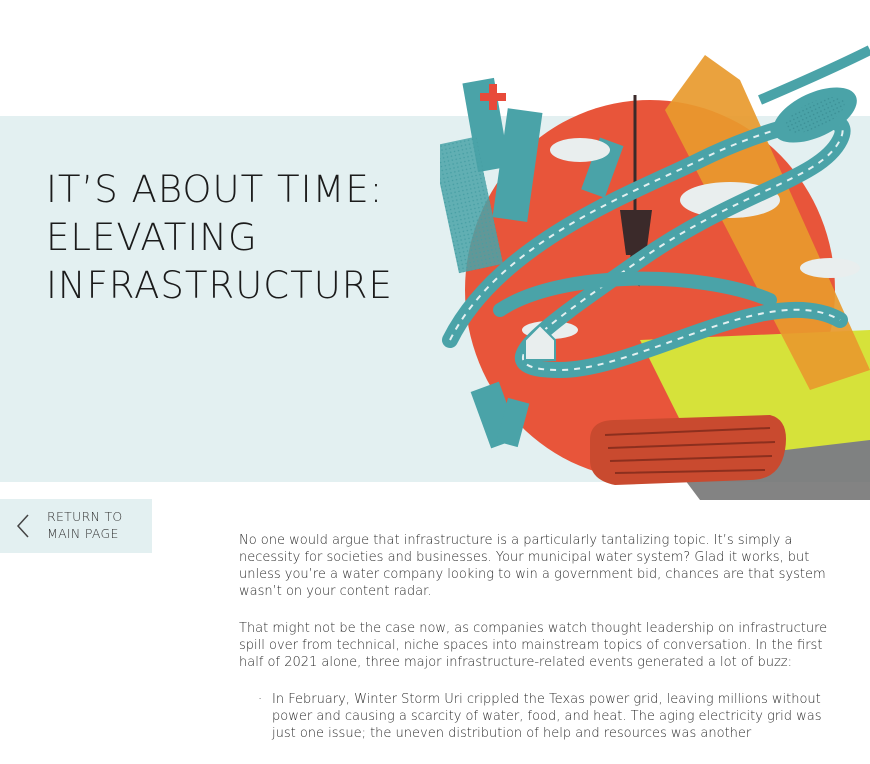  What do you see at coordinates (85, 516) in the screenshot?
I see `return-label-line-1: RETURN TO` at bounding box center [85, 516].